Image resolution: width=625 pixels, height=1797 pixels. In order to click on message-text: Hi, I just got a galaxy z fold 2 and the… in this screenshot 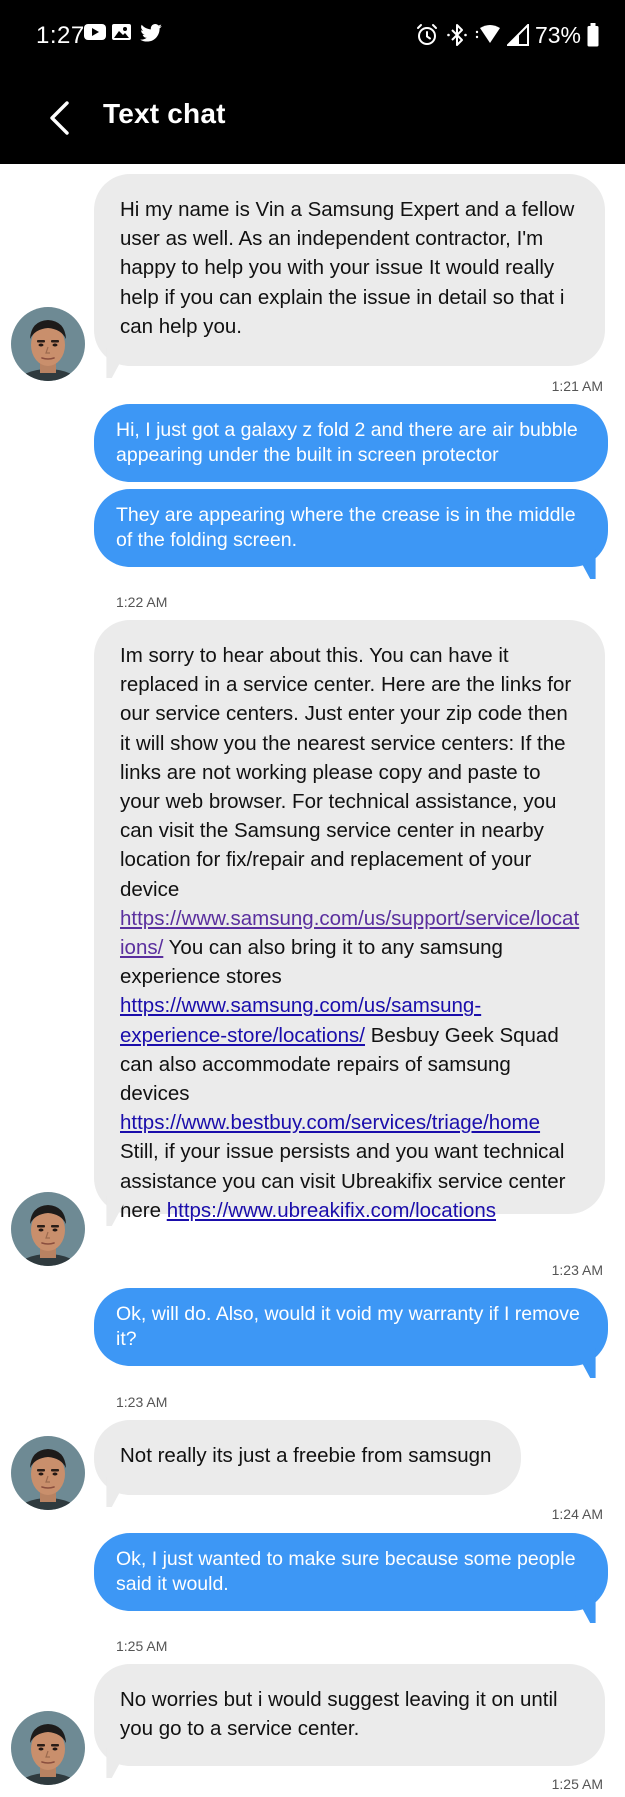, I will do `click(347, 442)`.